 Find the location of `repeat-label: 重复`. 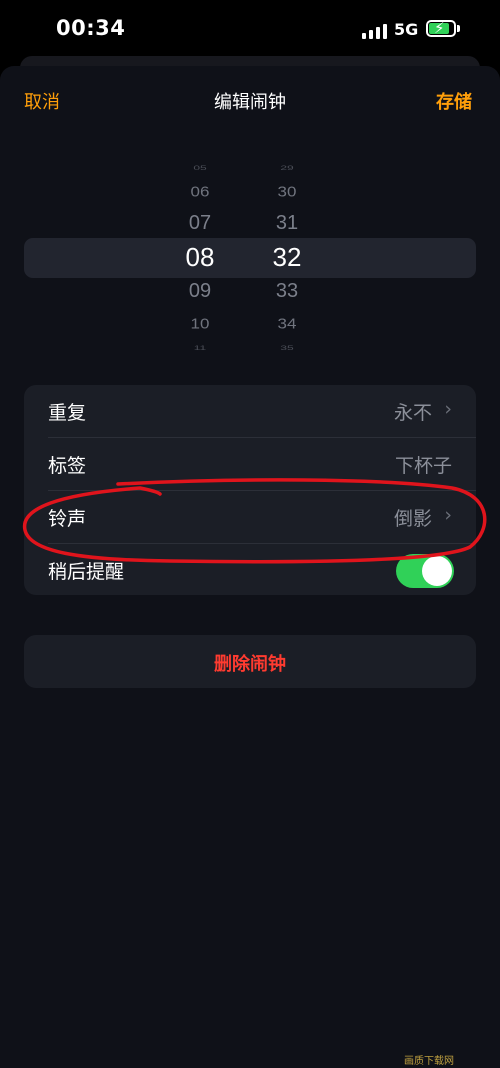

repeat-label: 重复 is located at coordinates (67, 413).